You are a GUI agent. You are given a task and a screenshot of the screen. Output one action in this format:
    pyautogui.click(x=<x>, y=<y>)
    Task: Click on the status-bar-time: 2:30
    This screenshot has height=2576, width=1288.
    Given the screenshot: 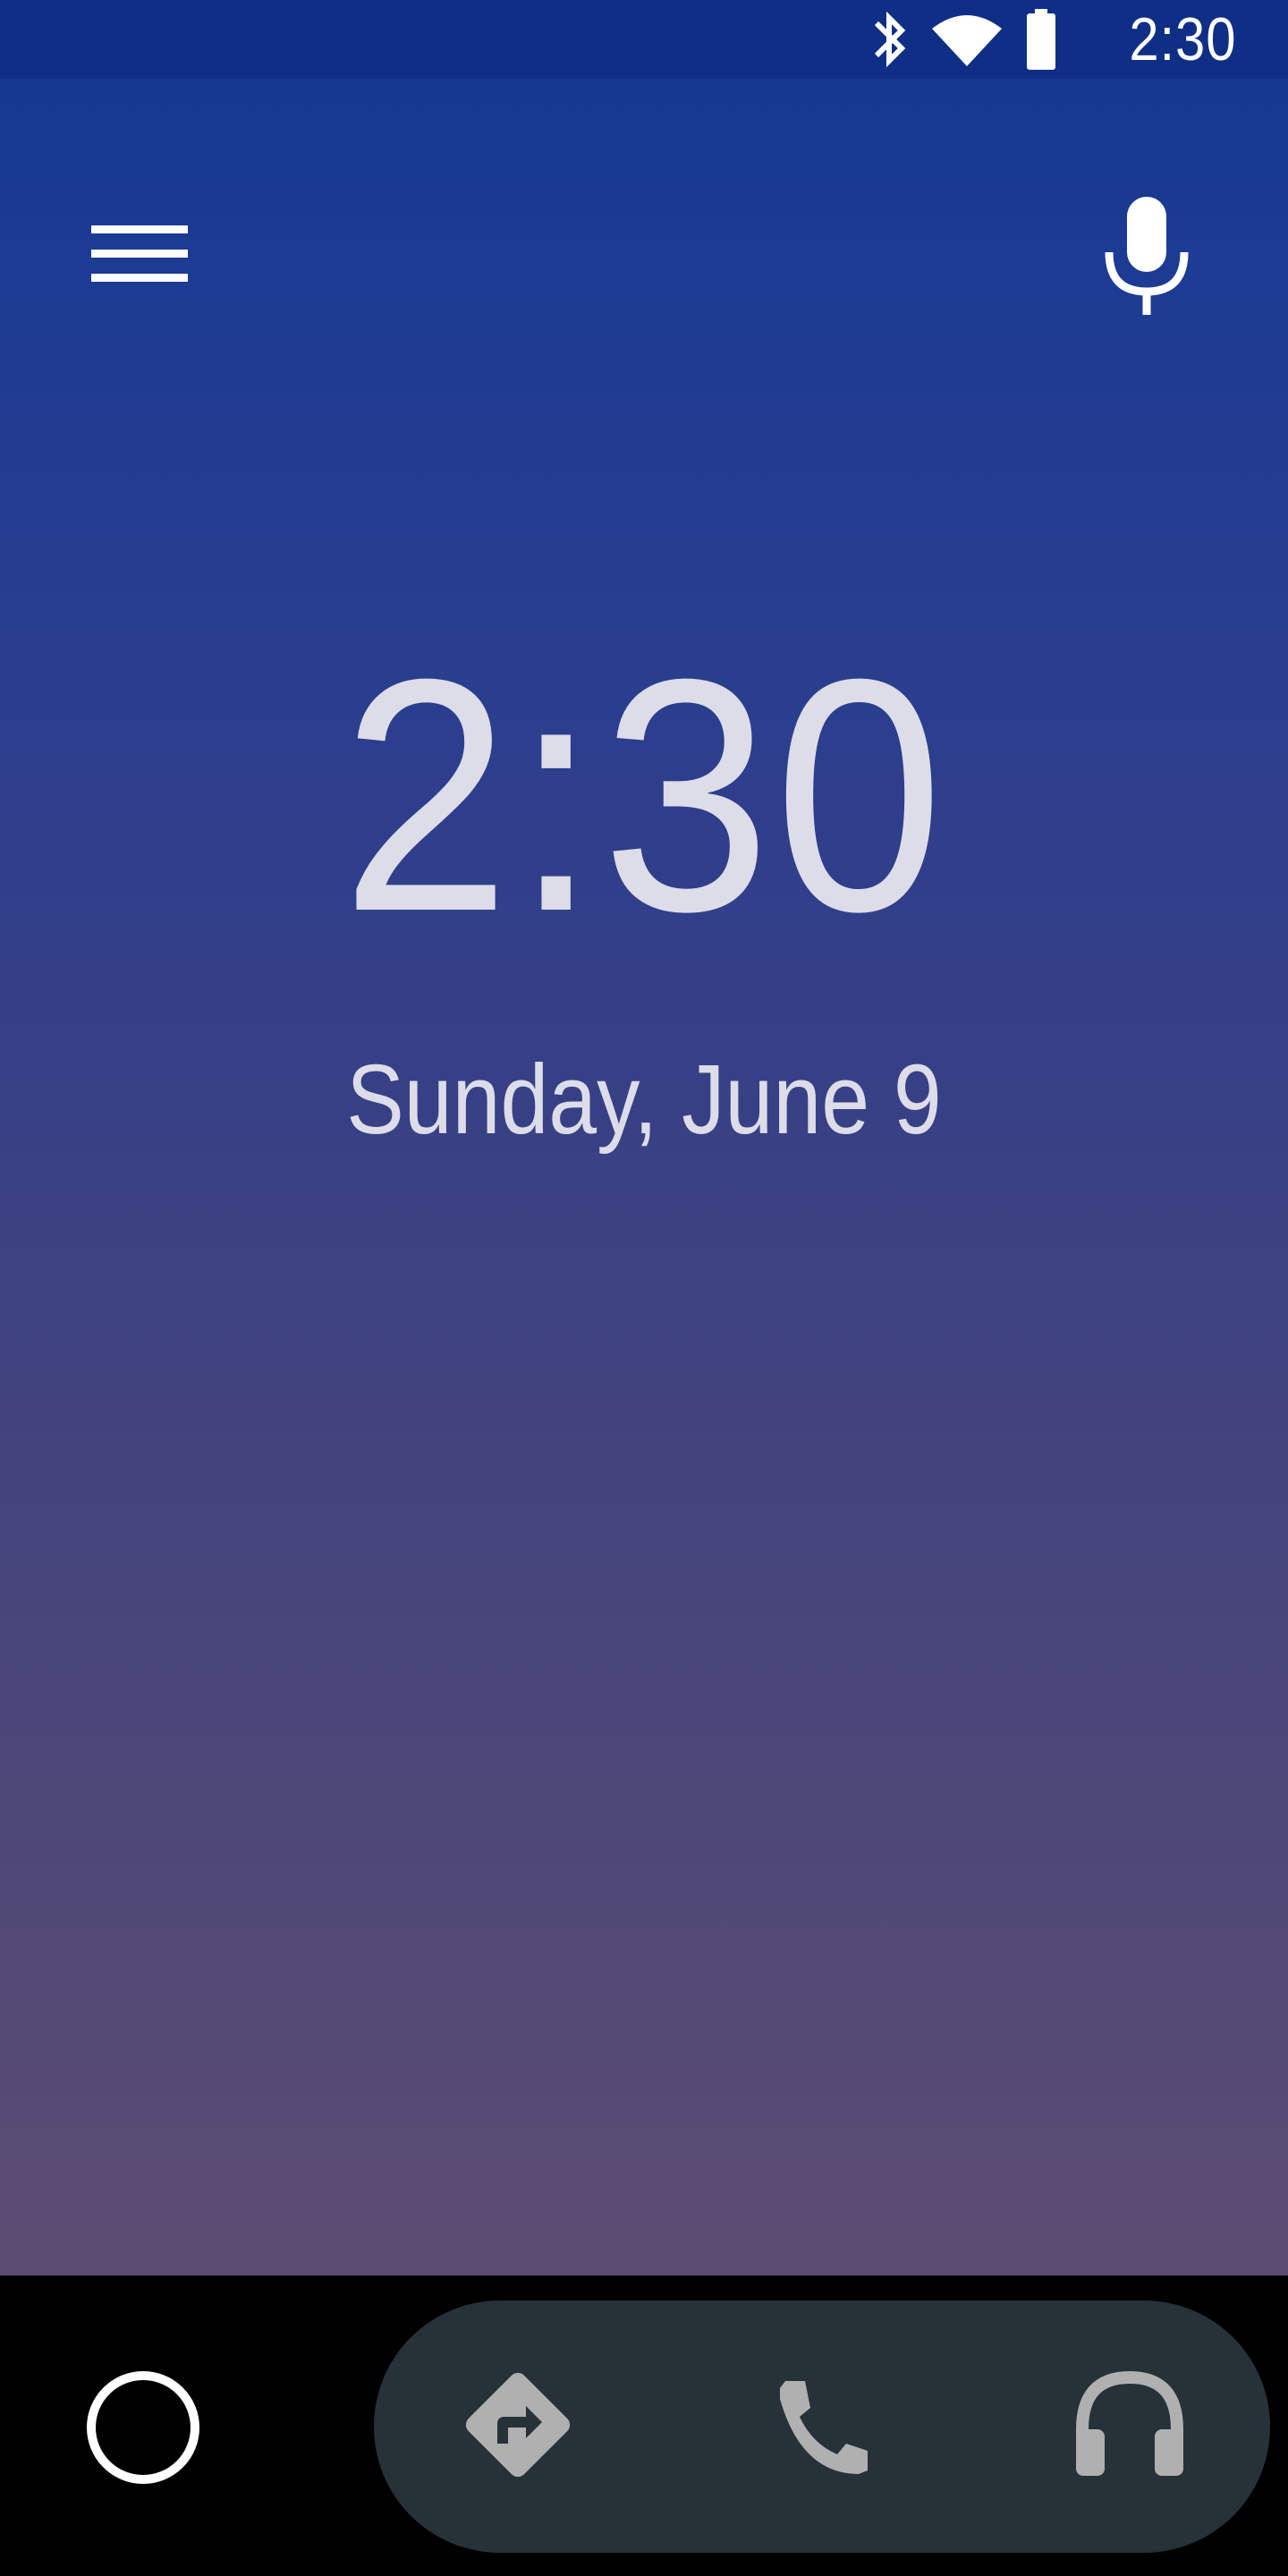 What is the action you would take?
    pyautogui.click(x=1182, y=39)
    